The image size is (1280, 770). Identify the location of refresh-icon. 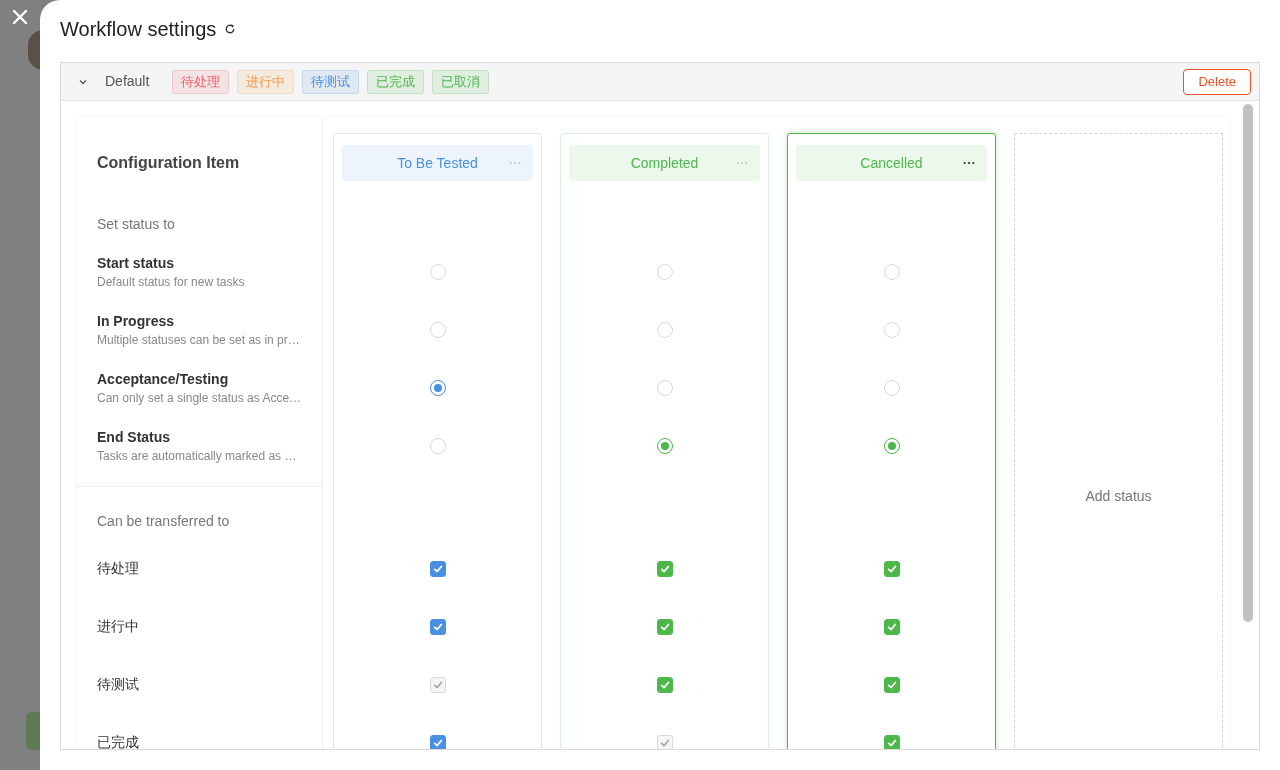
(230, 29).